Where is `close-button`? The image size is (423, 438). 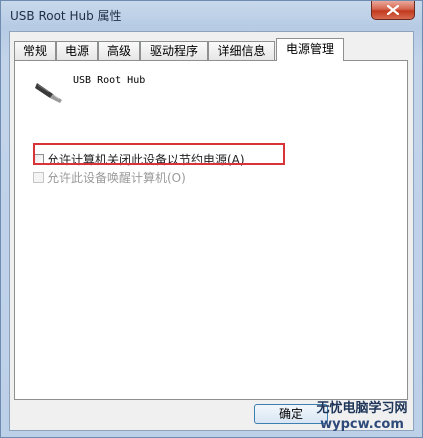 close-button is located at coordinates (393, 10).